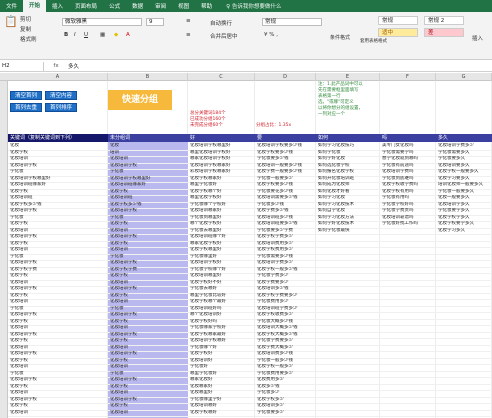 This screenshot has height=418, width=492. What do you see at coordinates (116, 35) in the screenshot?
I see `fill-color-icon: ◆` at bounding box center [116, 35].